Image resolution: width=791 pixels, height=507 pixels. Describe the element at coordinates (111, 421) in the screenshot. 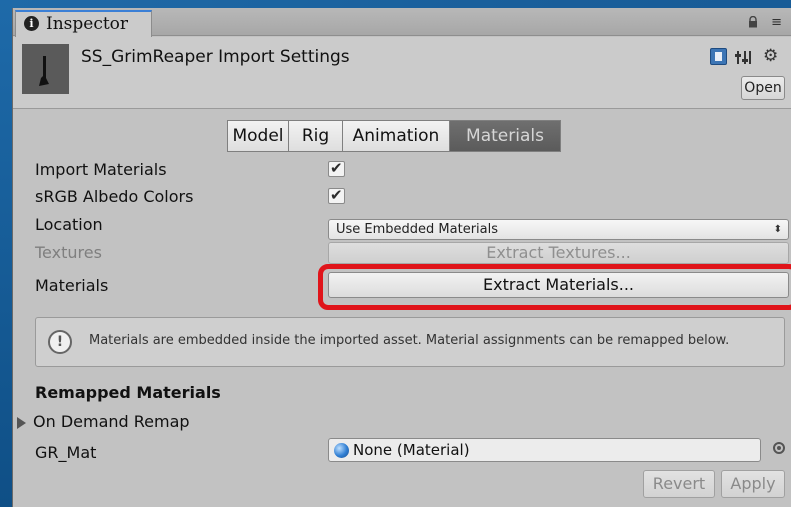

I see `on-demand-remap-foldout: On Demand Remap` at that location.